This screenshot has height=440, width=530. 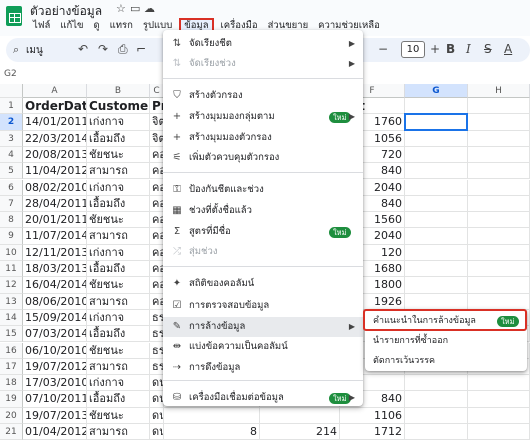 What do you see at coordinates (508, 49) in the screenshot?
I see `text-color-icon: A` at bounding box center [508, 49].